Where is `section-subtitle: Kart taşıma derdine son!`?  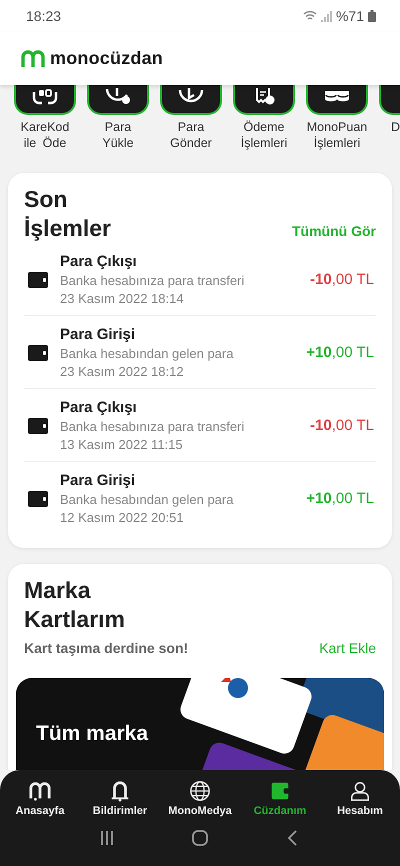
section-subtitle: Kart taşıma derdine son! is located at coordinates (106, 648).